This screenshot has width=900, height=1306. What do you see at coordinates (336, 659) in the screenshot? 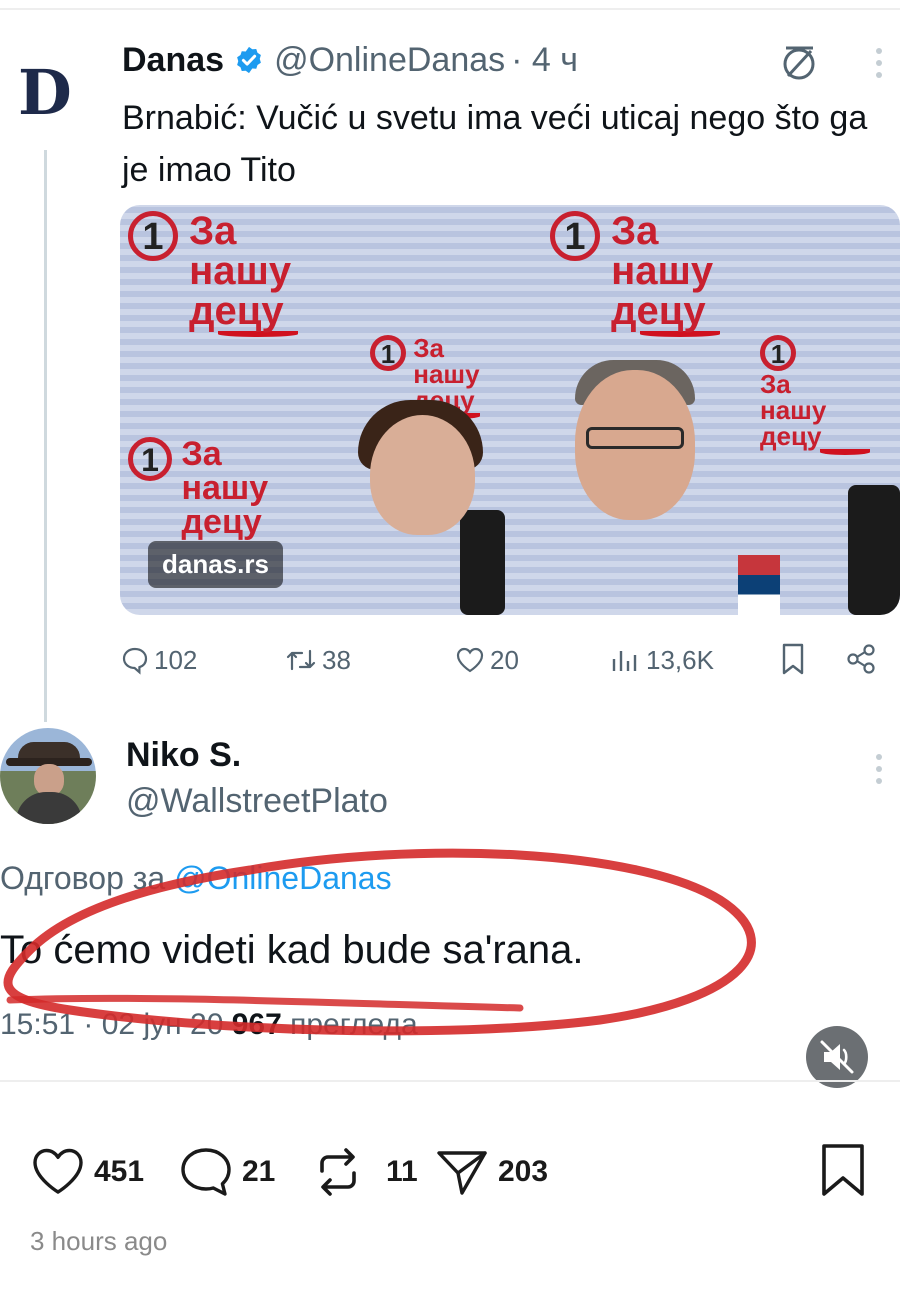
I see `retweet-count: 38` at bounding box center [336, 659].